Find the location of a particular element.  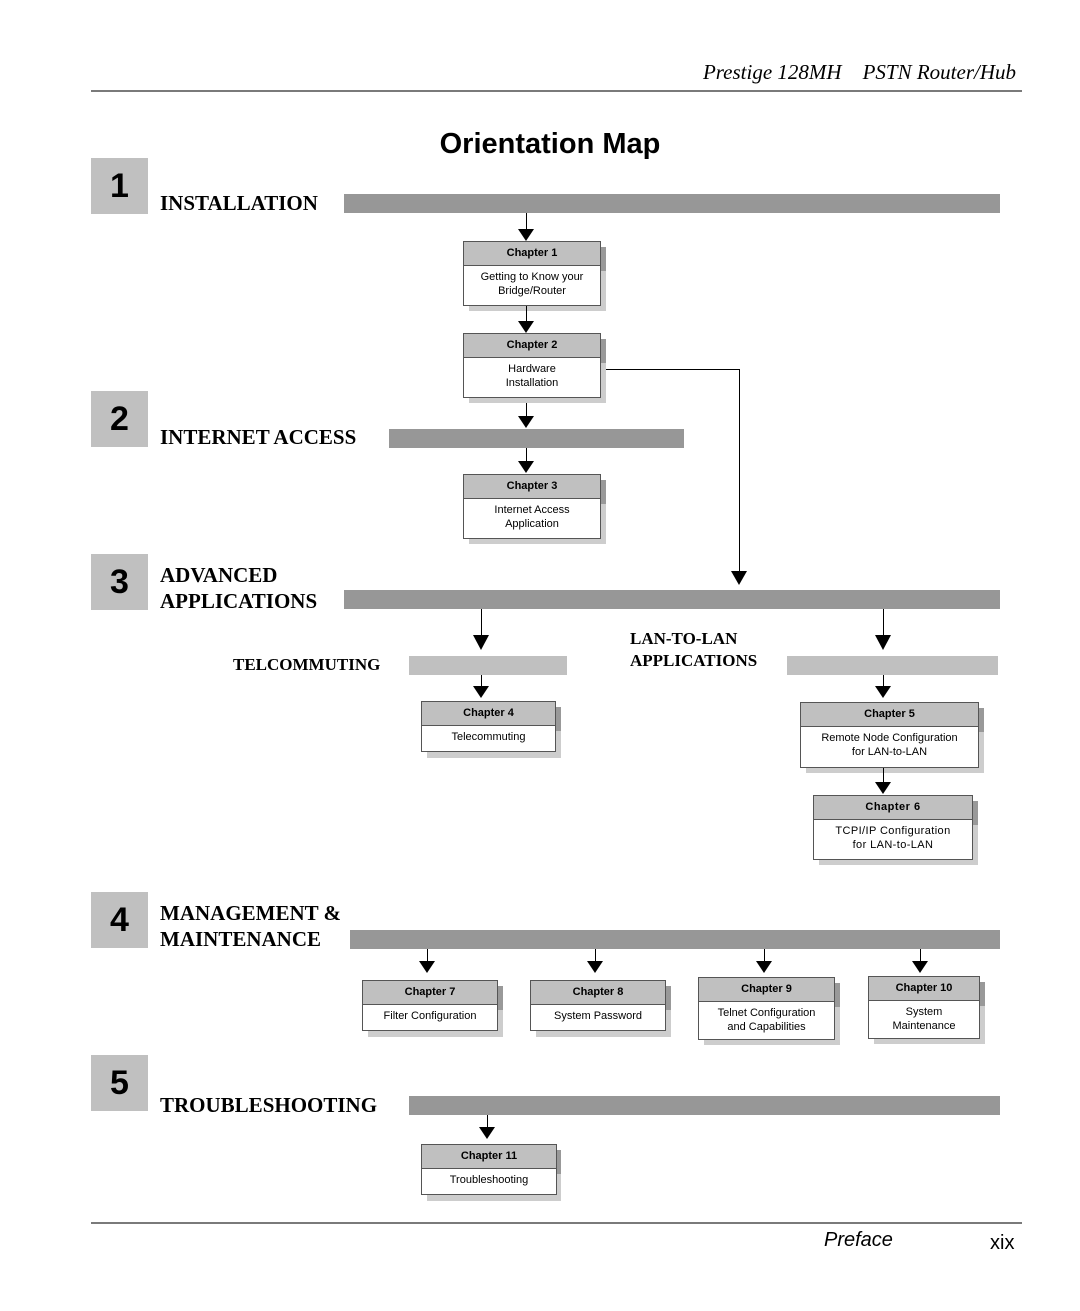

section-bar-advanced-applications is located at coordinates (672, 599).